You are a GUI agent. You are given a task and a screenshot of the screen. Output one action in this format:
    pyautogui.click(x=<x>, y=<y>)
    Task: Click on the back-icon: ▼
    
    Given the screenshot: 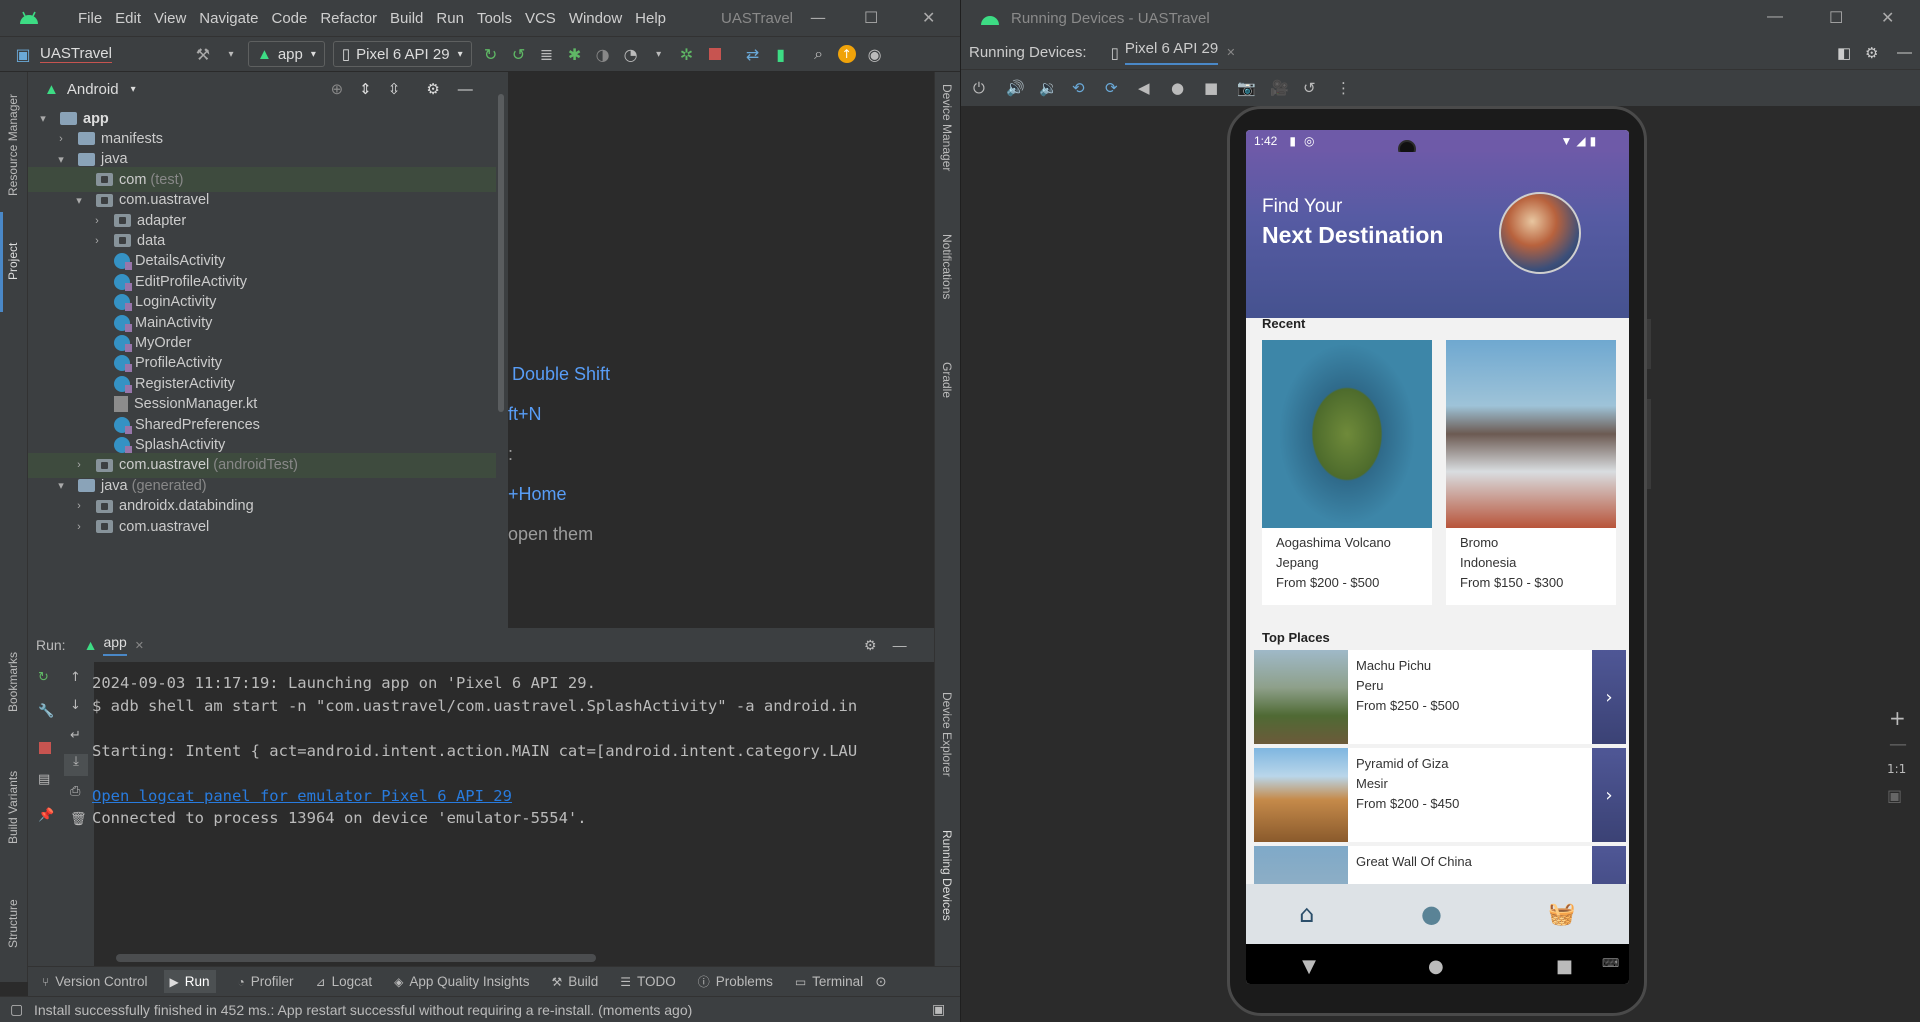 What is the action you would take?
    pyautogui.click(x=1309, y=966)
    